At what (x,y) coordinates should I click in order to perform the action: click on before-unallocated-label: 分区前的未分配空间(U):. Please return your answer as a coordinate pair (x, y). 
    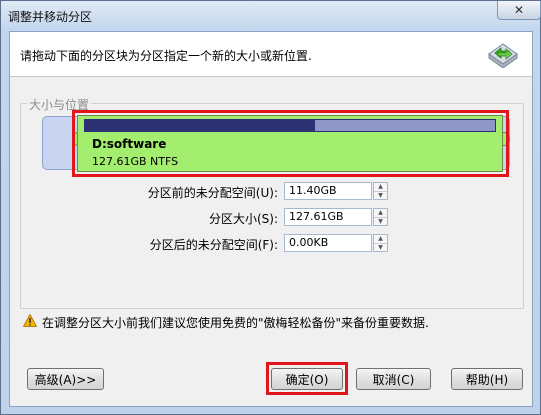
    Looking at the image, I should click on (212, 193).